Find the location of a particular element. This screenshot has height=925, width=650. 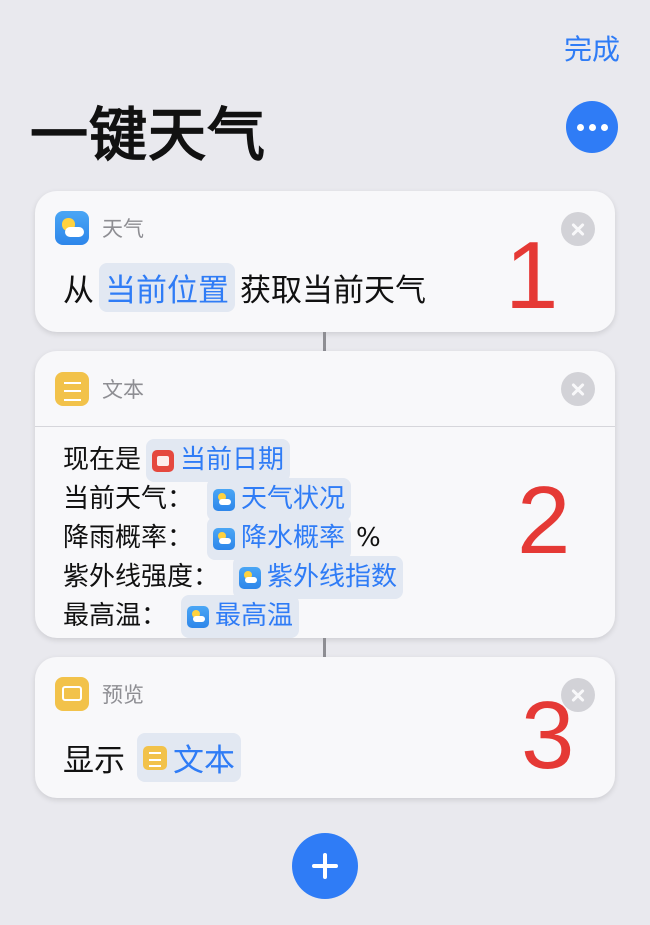

text-line: 紫外线强度： 紫外线指数 is located at coordinates (235, 577).